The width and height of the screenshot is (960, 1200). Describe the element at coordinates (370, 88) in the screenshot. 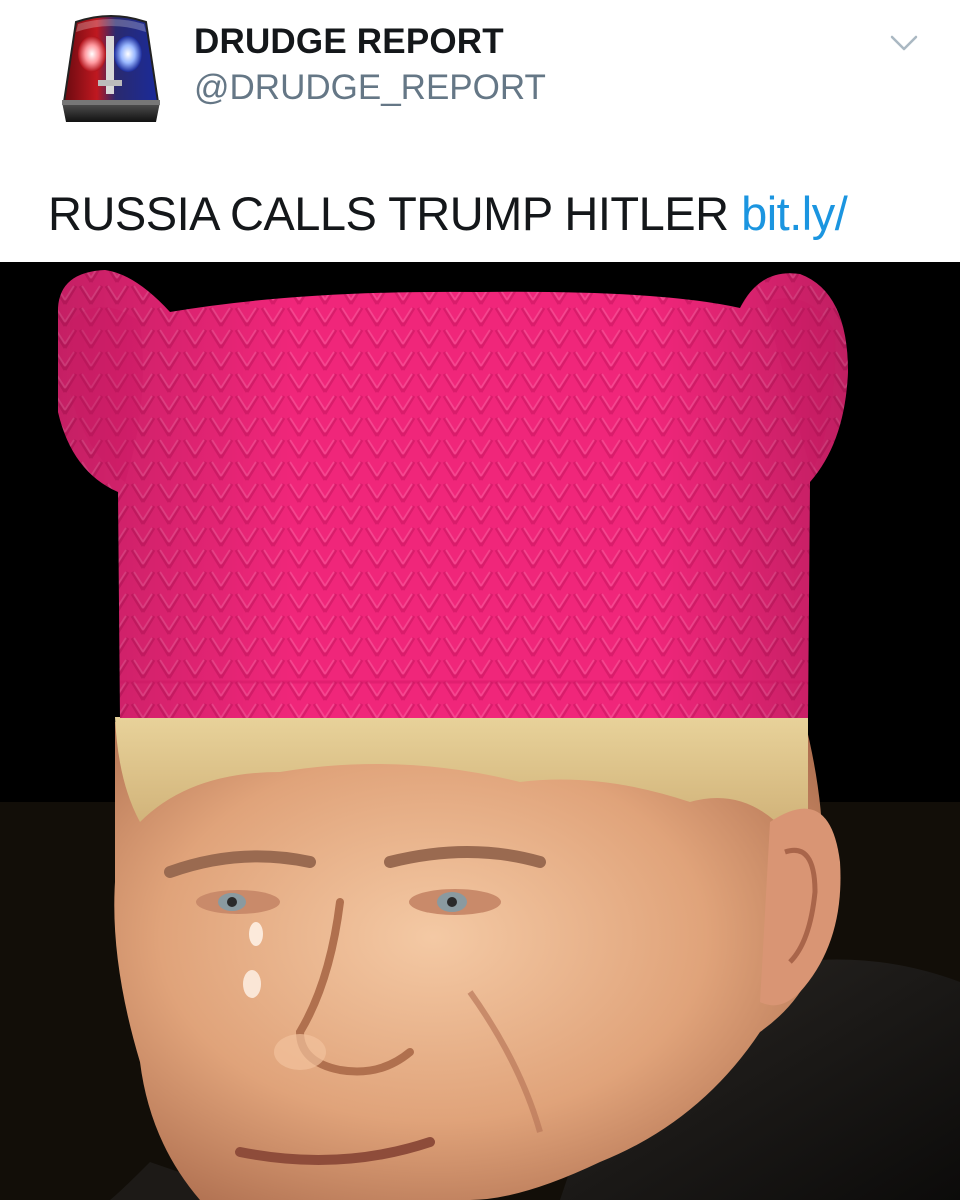

I see `account-handle: @DRUDGE_REPORT` at that location.